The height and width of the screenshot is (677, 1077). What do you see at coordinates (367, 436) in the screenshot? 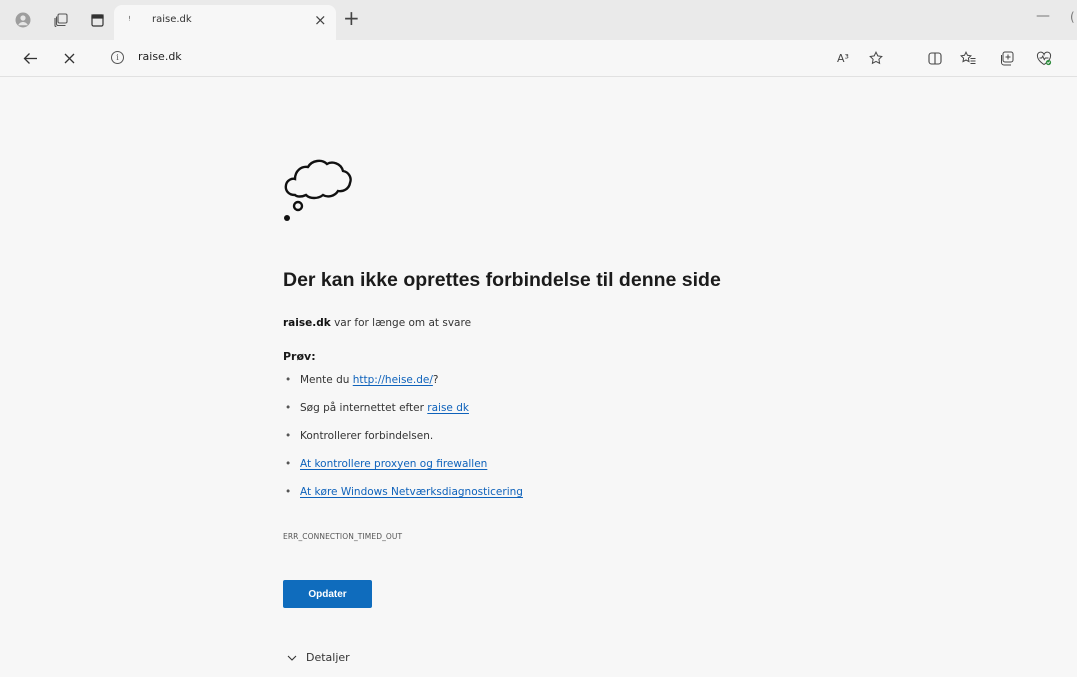
I see `suggestion-text: Kontrollerer forbindelsen.` at bounding box center [367, 436].